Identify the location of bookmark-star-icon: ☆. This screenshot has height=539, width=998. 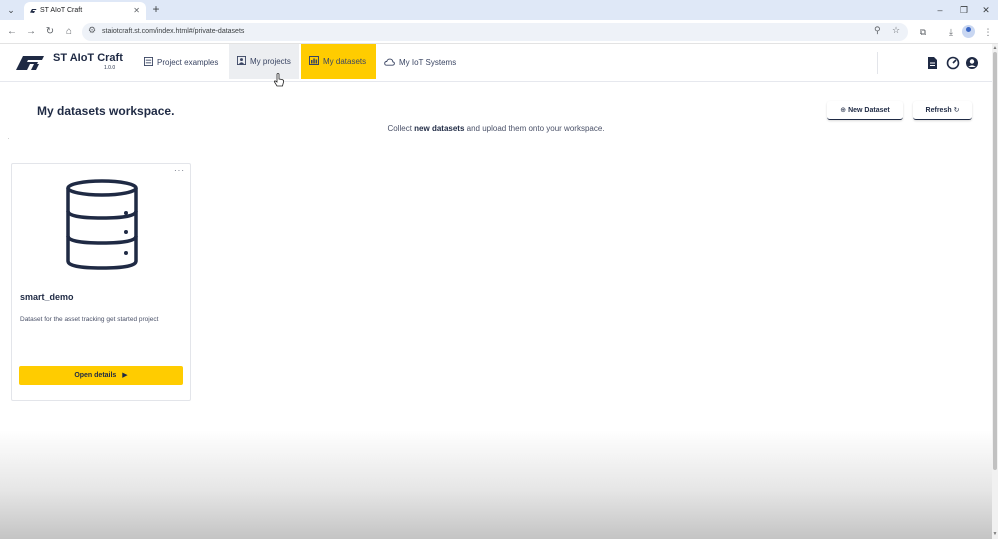
(896, 30).